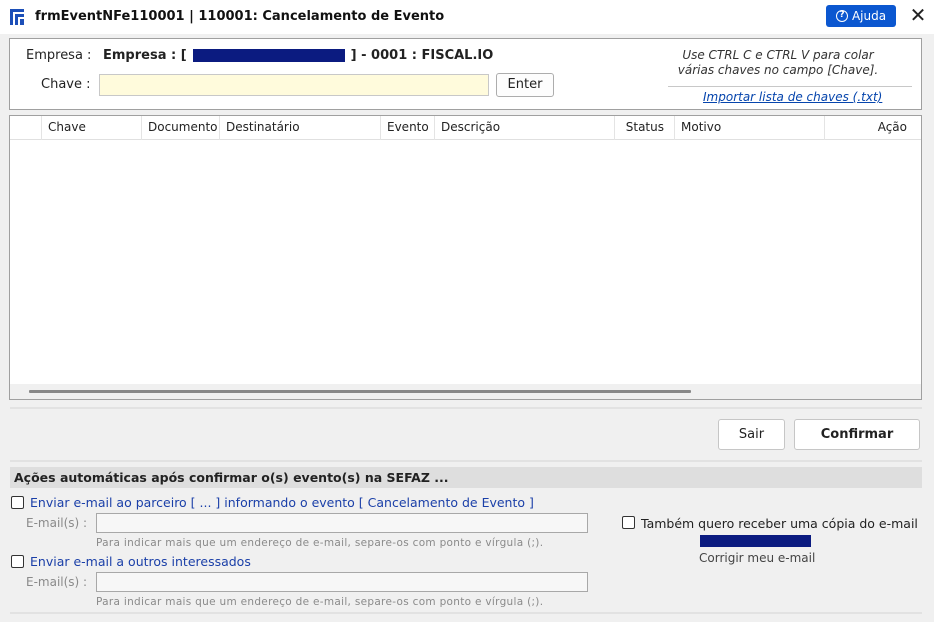 This screenshot has width=934, height=622. What do you see at coordinates (268, 55) in the screenshot?
I see `redacted-company-name` at bounding box center [268, 55].